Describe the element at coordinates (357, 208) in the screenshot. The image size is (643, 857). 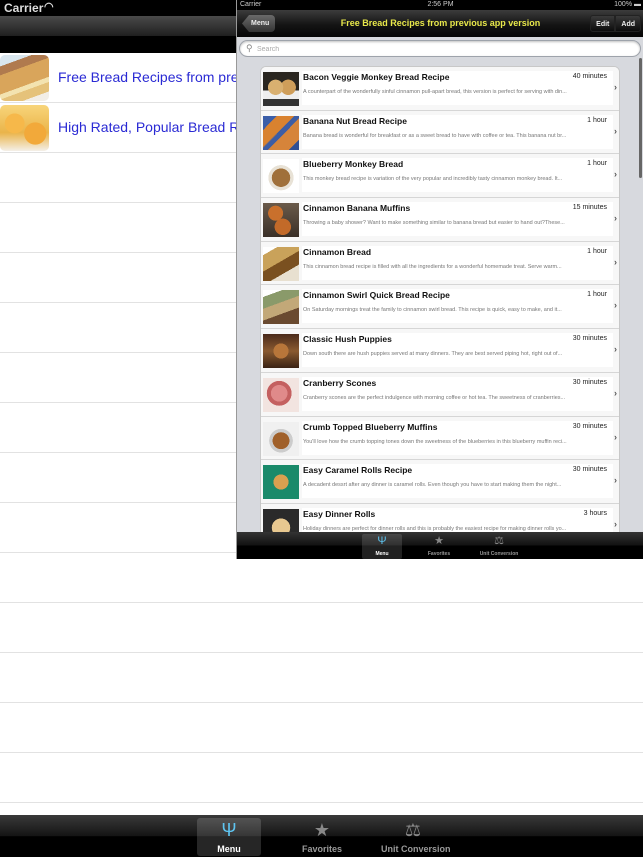
I see `recipe-title: Cinnamon Banana Muffins` at that location.